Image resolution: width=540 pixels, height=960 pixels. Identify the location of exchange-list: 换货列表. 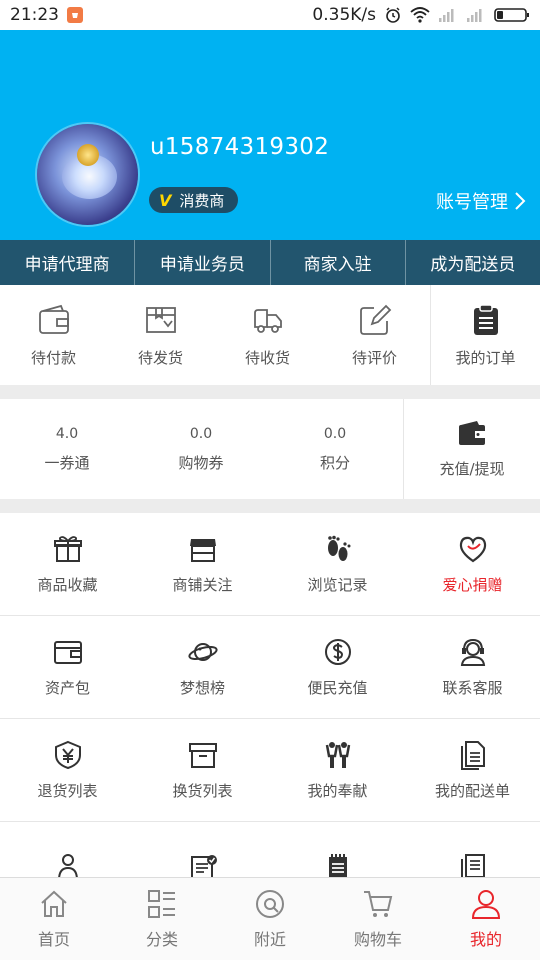
(202, 770).